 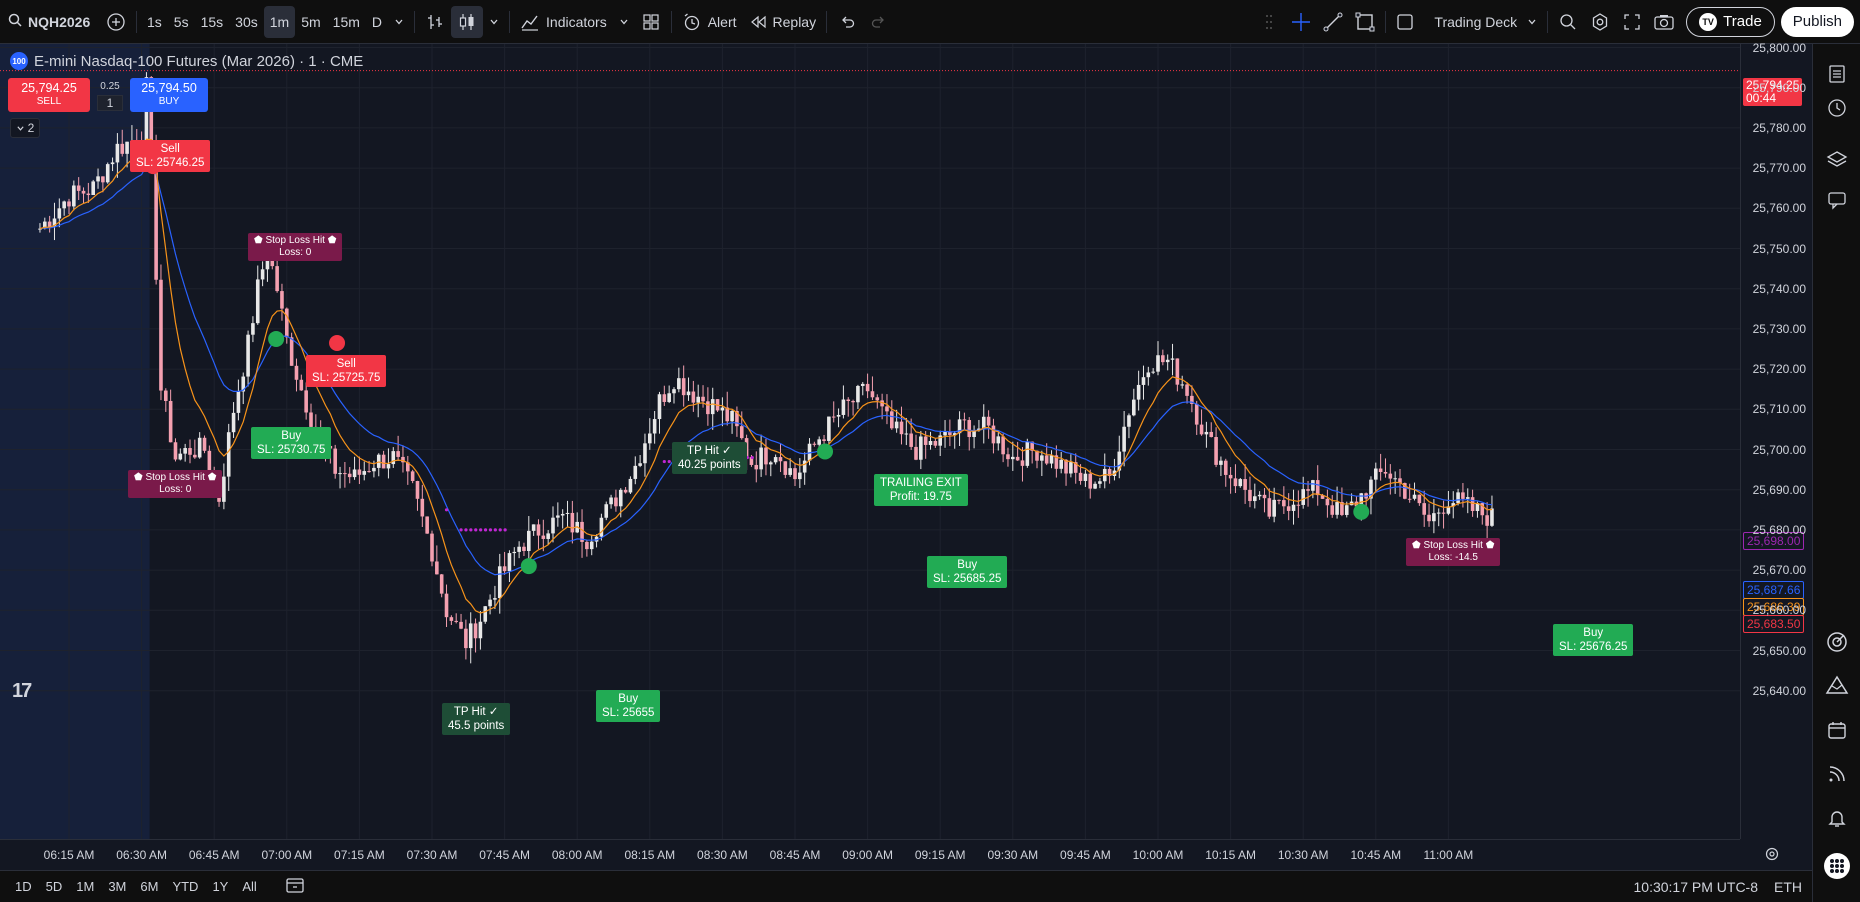 I want to click on crosshair-tool-button, so click(x=1301, y=22).